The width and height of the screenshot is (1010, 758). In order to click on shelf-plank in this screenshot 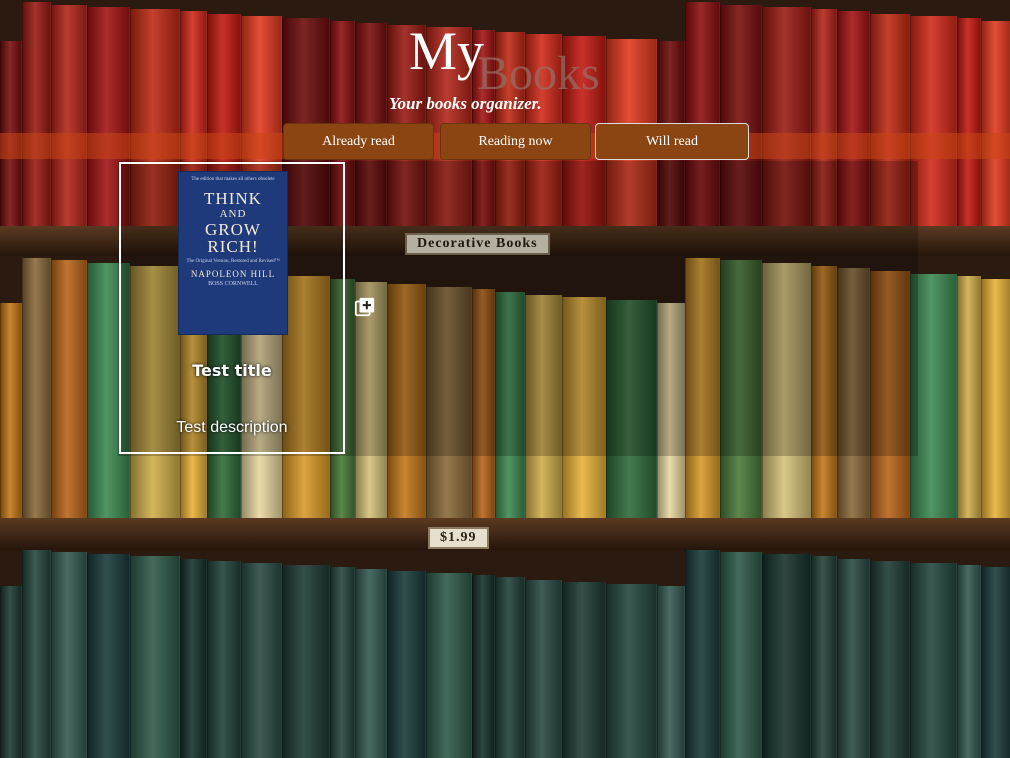, I will do `click(505, 534)`.